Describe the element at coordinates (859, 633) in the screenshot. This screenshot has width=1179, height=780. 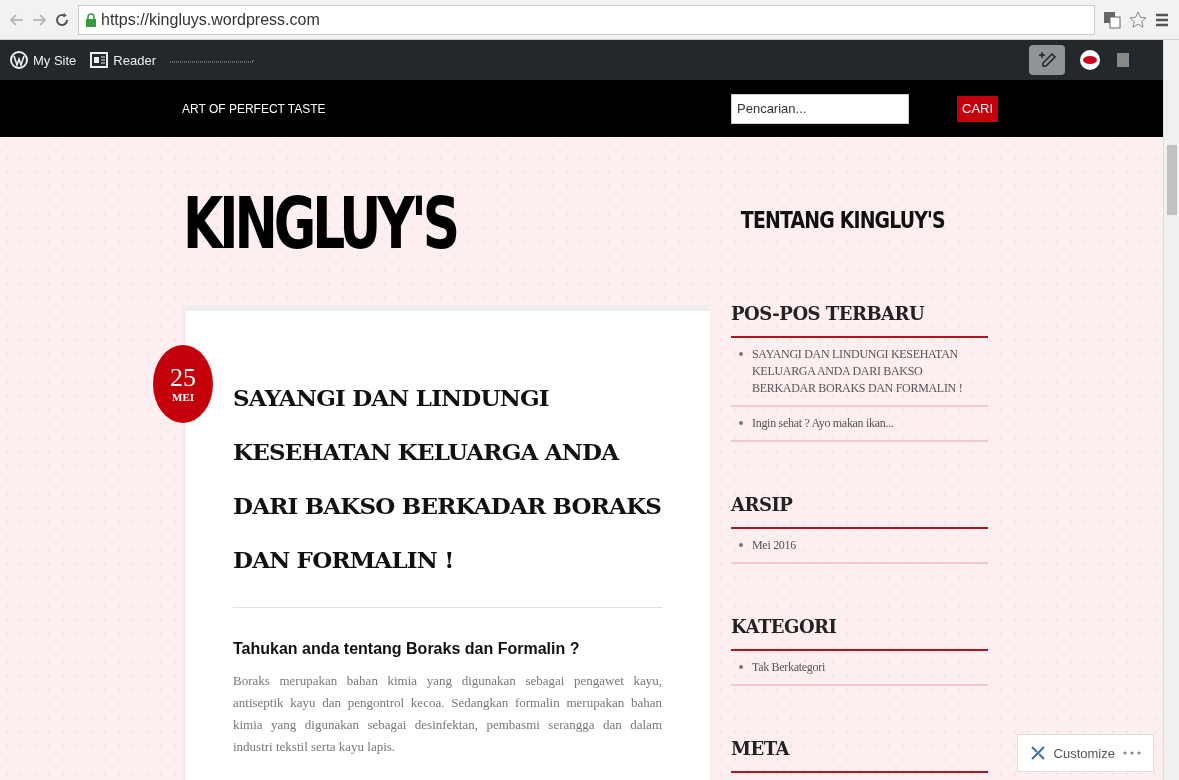
I see `widget-title: KATEGORI` at that location.